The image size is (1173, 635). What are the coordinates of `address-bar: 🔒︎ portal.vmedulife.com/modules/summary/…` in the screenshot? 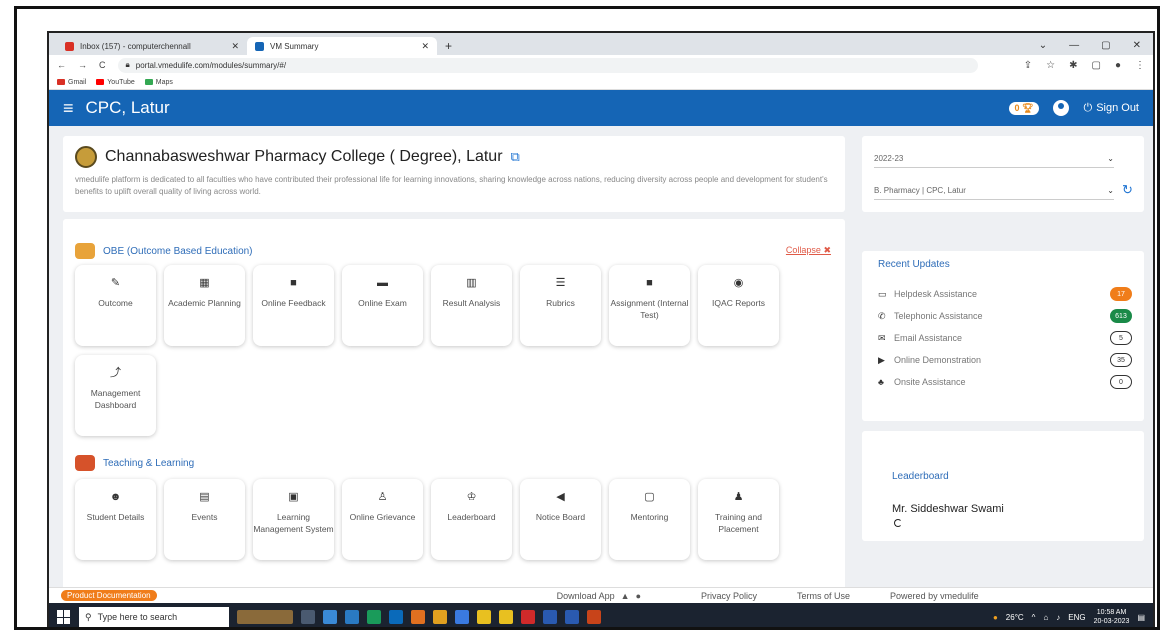 It's located at (547, 65).